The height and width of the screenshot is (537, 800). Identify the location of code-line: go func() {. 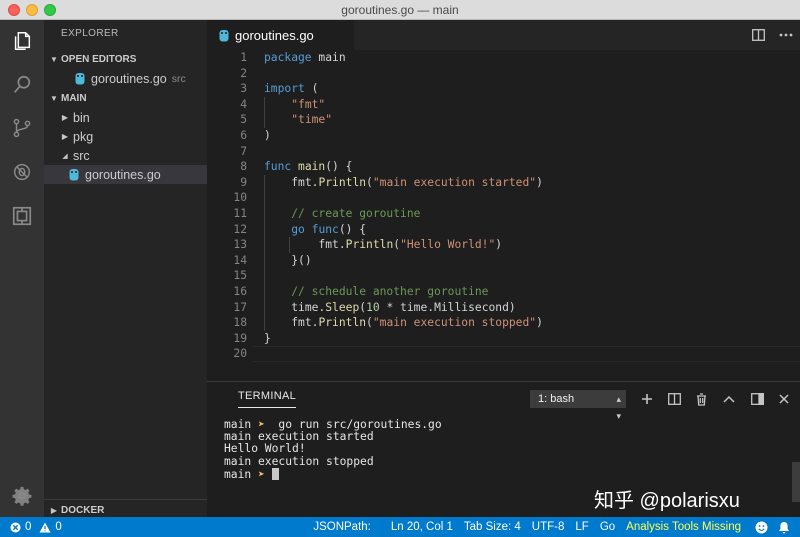
(329, 229).